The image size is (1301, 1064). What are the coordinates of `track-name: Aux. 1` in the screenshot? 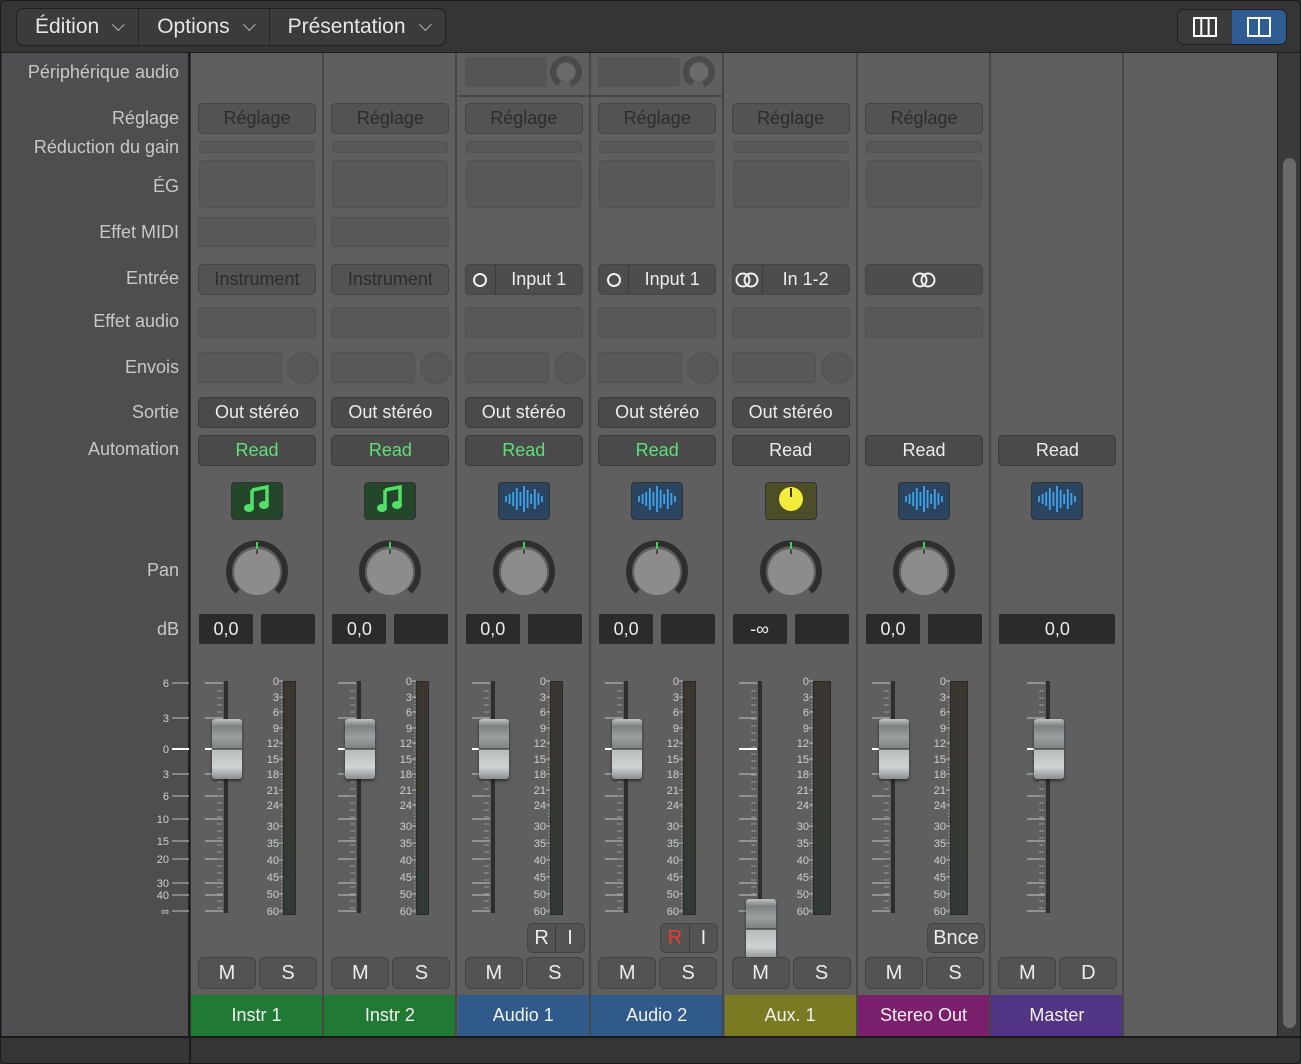 It's located at (790, 1015).